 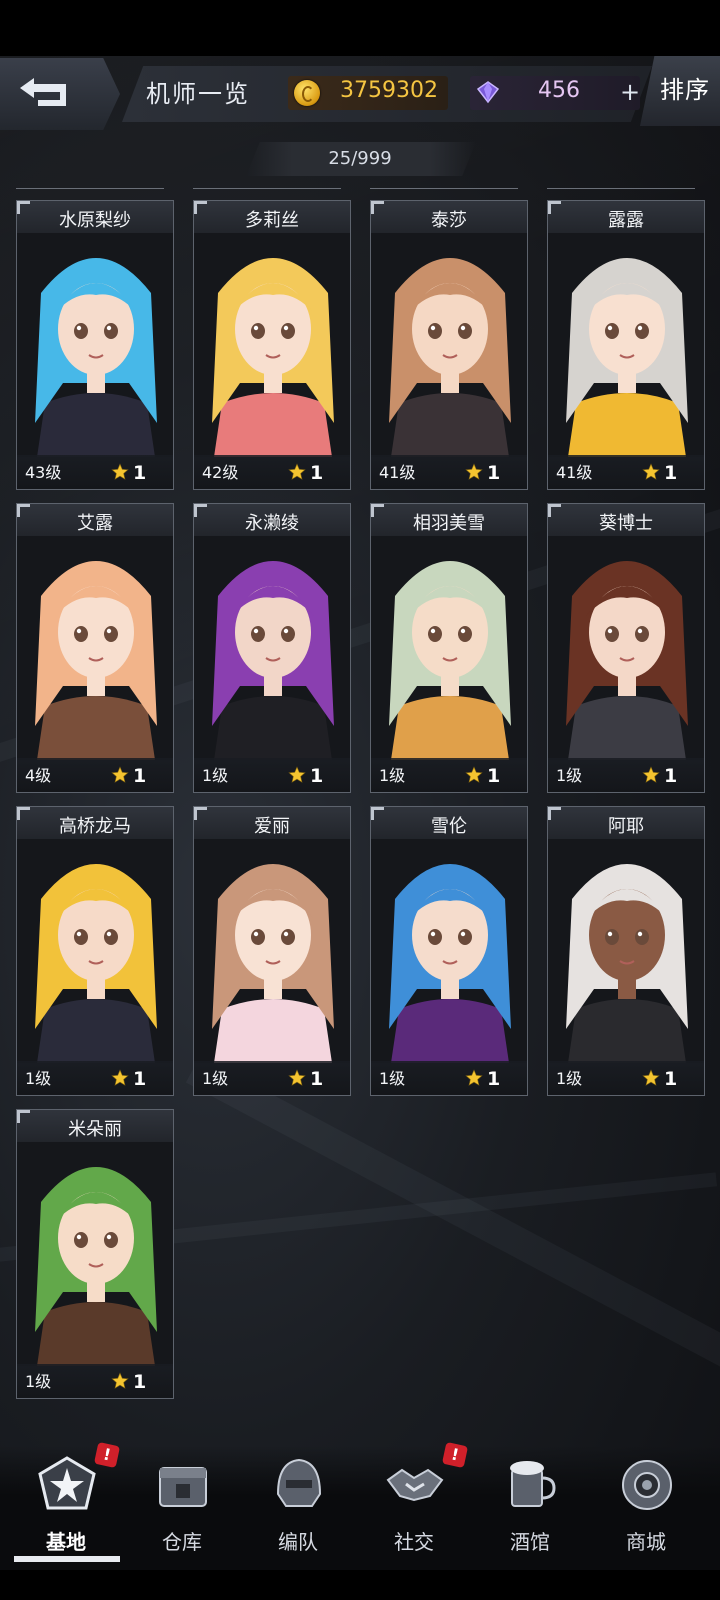 I want to click on nav-item-2: 仓库, so click(x=182, y=1507).